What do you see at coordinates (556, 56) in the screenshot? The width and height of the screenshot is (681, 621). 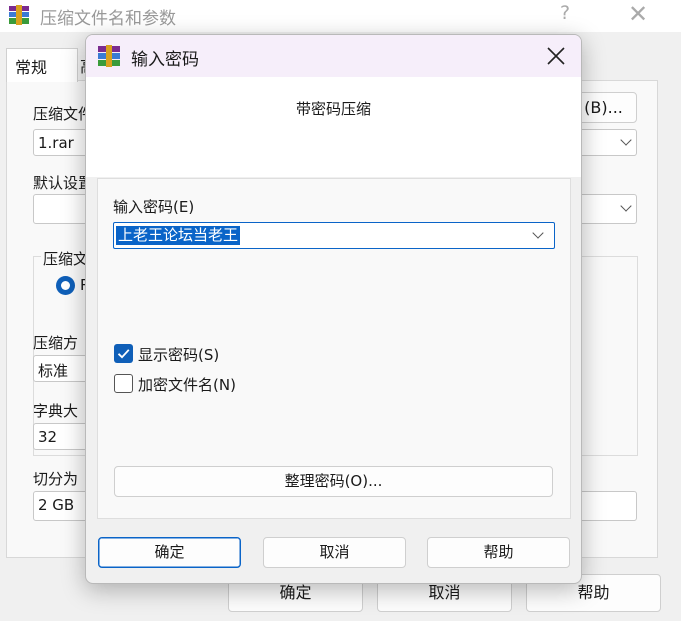 I see `close-icon` at bounding box center [556, 56].